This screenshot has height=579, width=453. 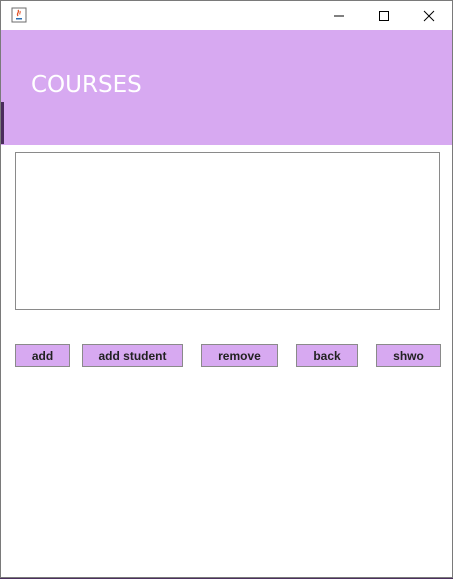 I want to click on maximize-icon, so click(x=384, y=15).